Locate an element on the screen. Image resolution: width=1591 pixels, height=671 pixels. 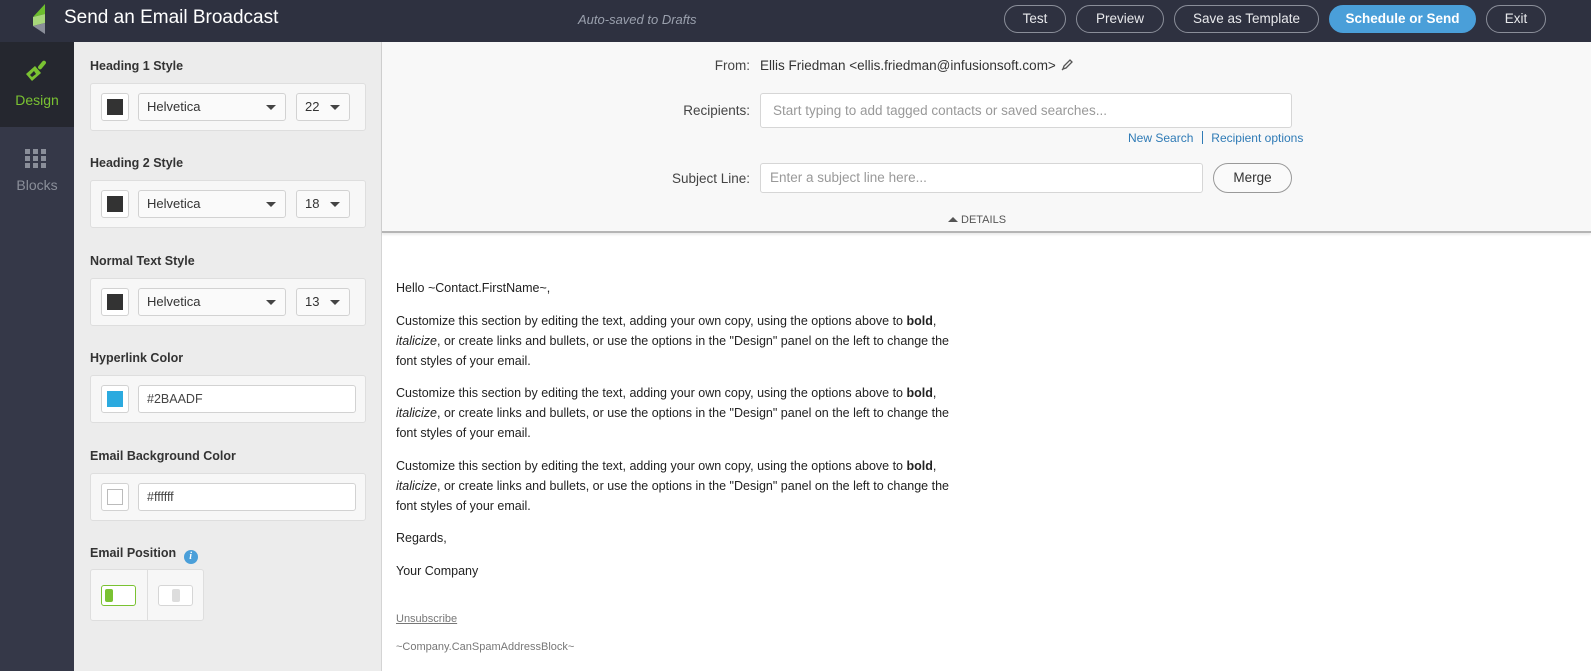
regards-text: Regards, is located at coordinates (421, 538).